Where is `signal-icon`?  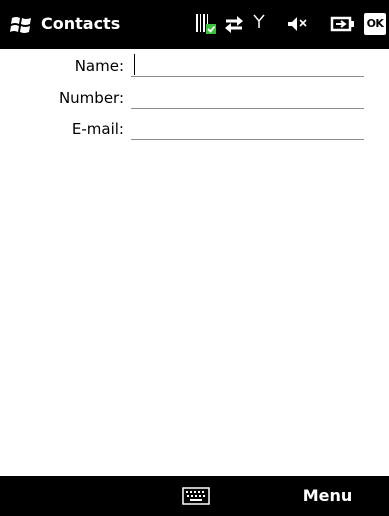 signal-icon is located at coordinates (259, 24).